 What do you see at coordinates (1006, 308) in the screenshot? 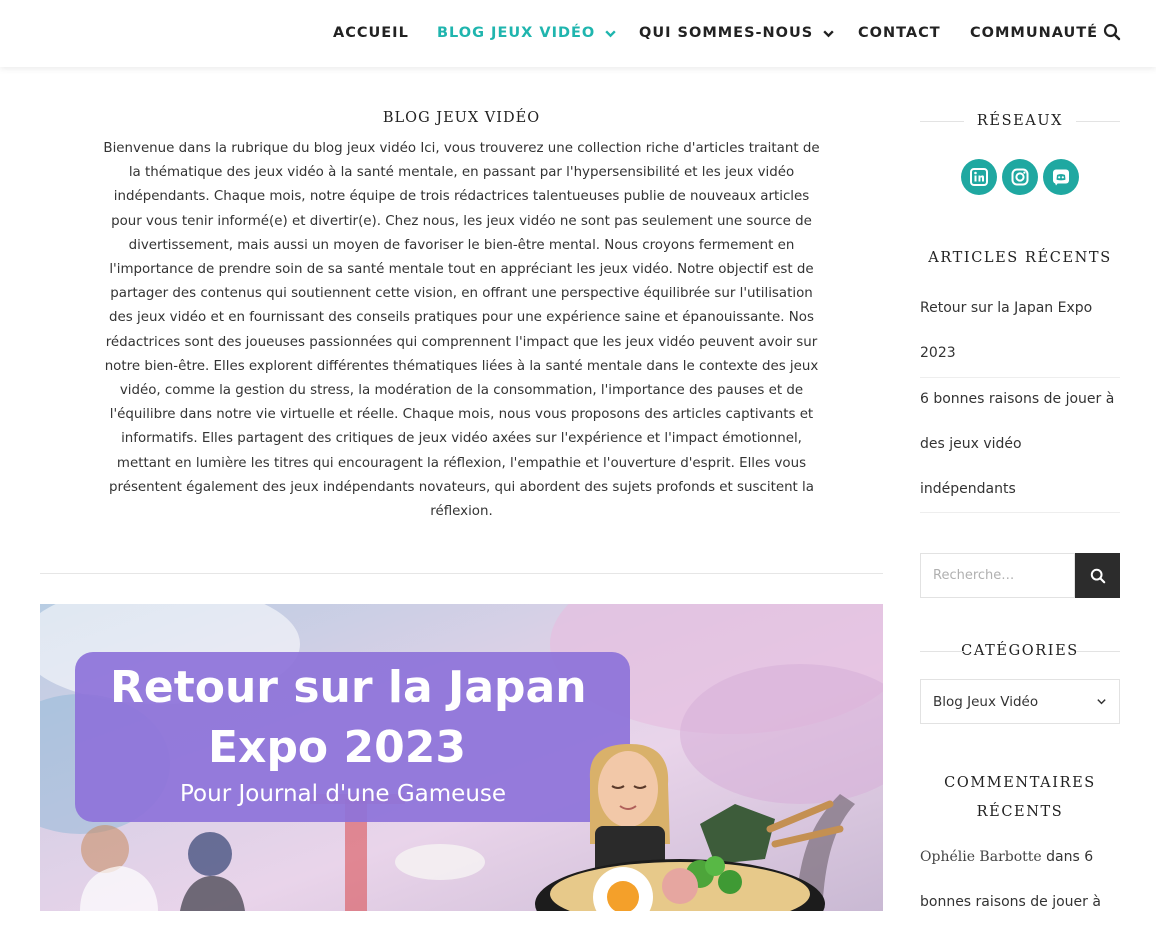
I see `recent-article-line: Retour sur la Japan Expo` at bounding box center [1006, 308].